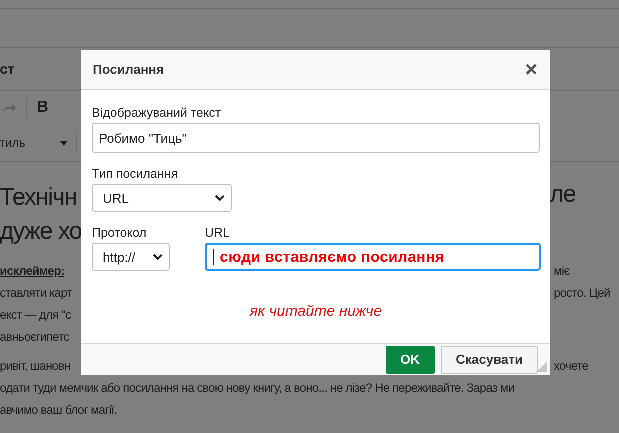 The width and height of the screenshot is (619, 433). What do you see at coordinates (410, 360) in the screenshot?
I see `ok-button: OK` at bounding box center [410, 360].